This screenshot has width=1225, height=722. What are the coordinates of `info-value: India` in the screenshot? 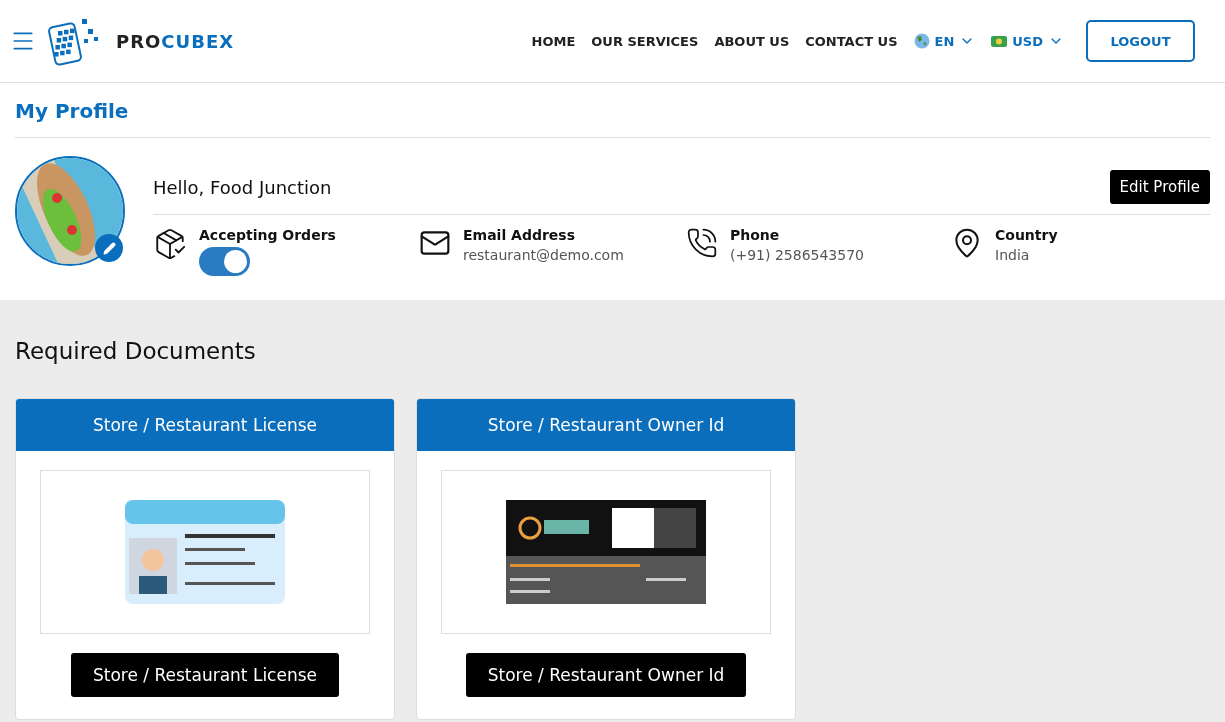 It's located at (1013, 255).